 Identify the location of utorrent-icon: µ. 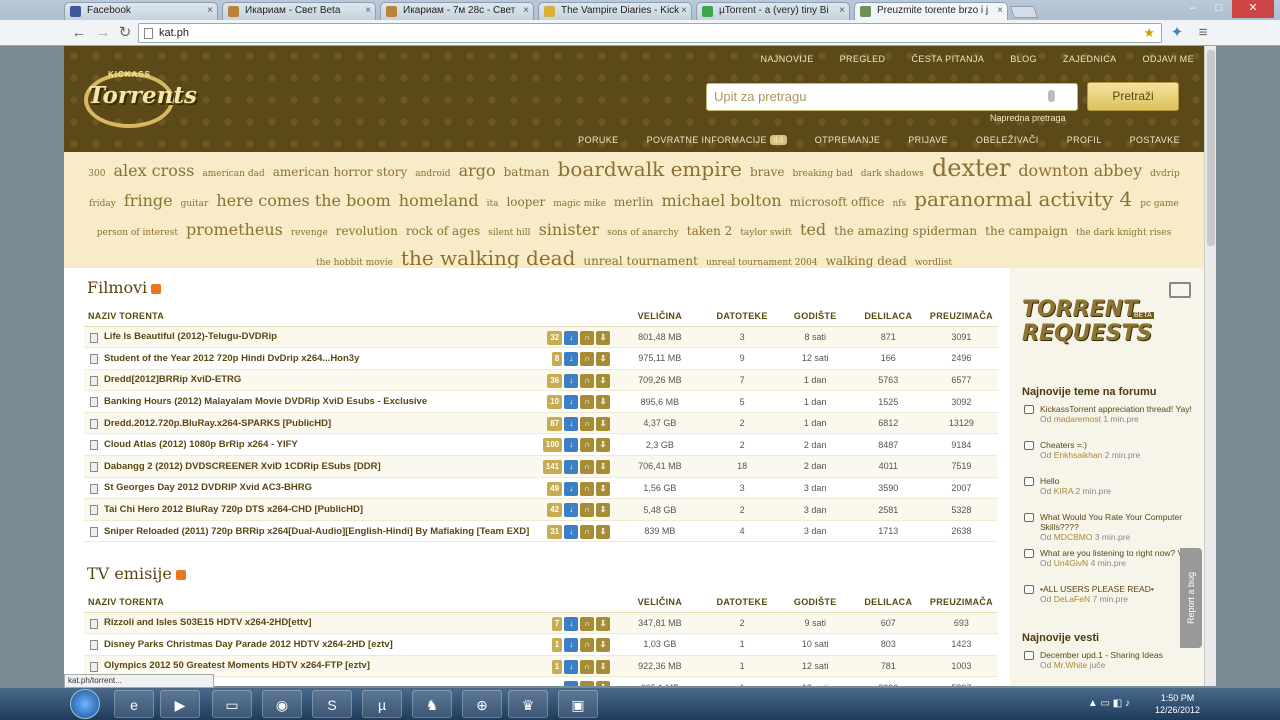
(382, 704).